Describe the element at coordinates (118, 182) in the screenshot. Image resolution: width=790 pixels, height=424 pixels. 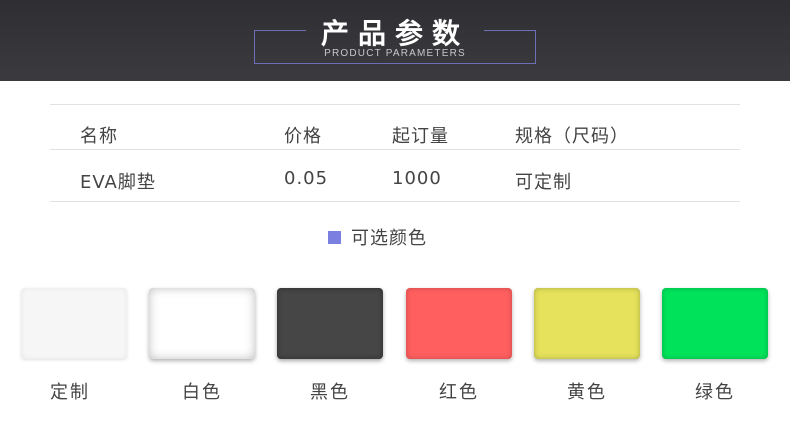
I see `cell-name: EVA脚垫` at that location.